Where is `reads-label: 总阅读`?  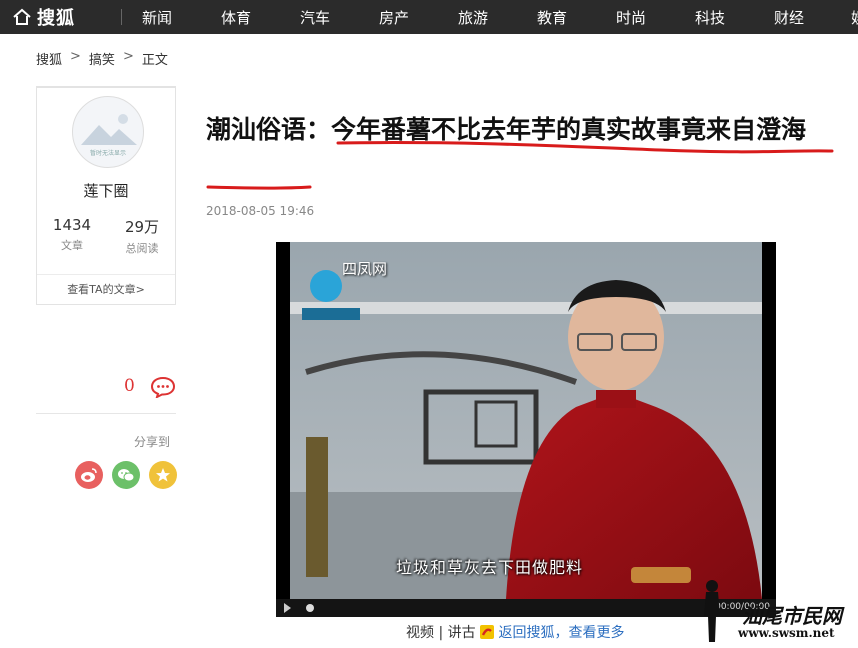
reads-label: 总阅读 is located at coordinates (142, 248).